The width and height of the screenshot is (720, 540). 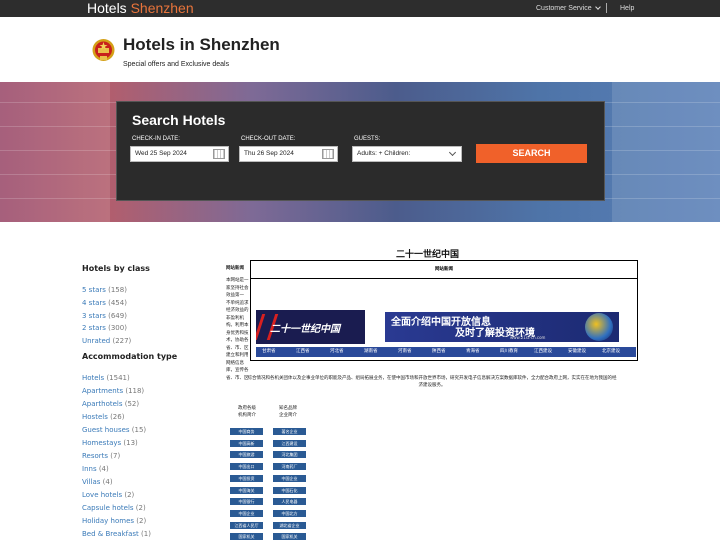 What do you see at coordinates (247, 415) in the screenshot?
I see `col1-heading-line2: 机构简介` at bounding box center [247, 415].